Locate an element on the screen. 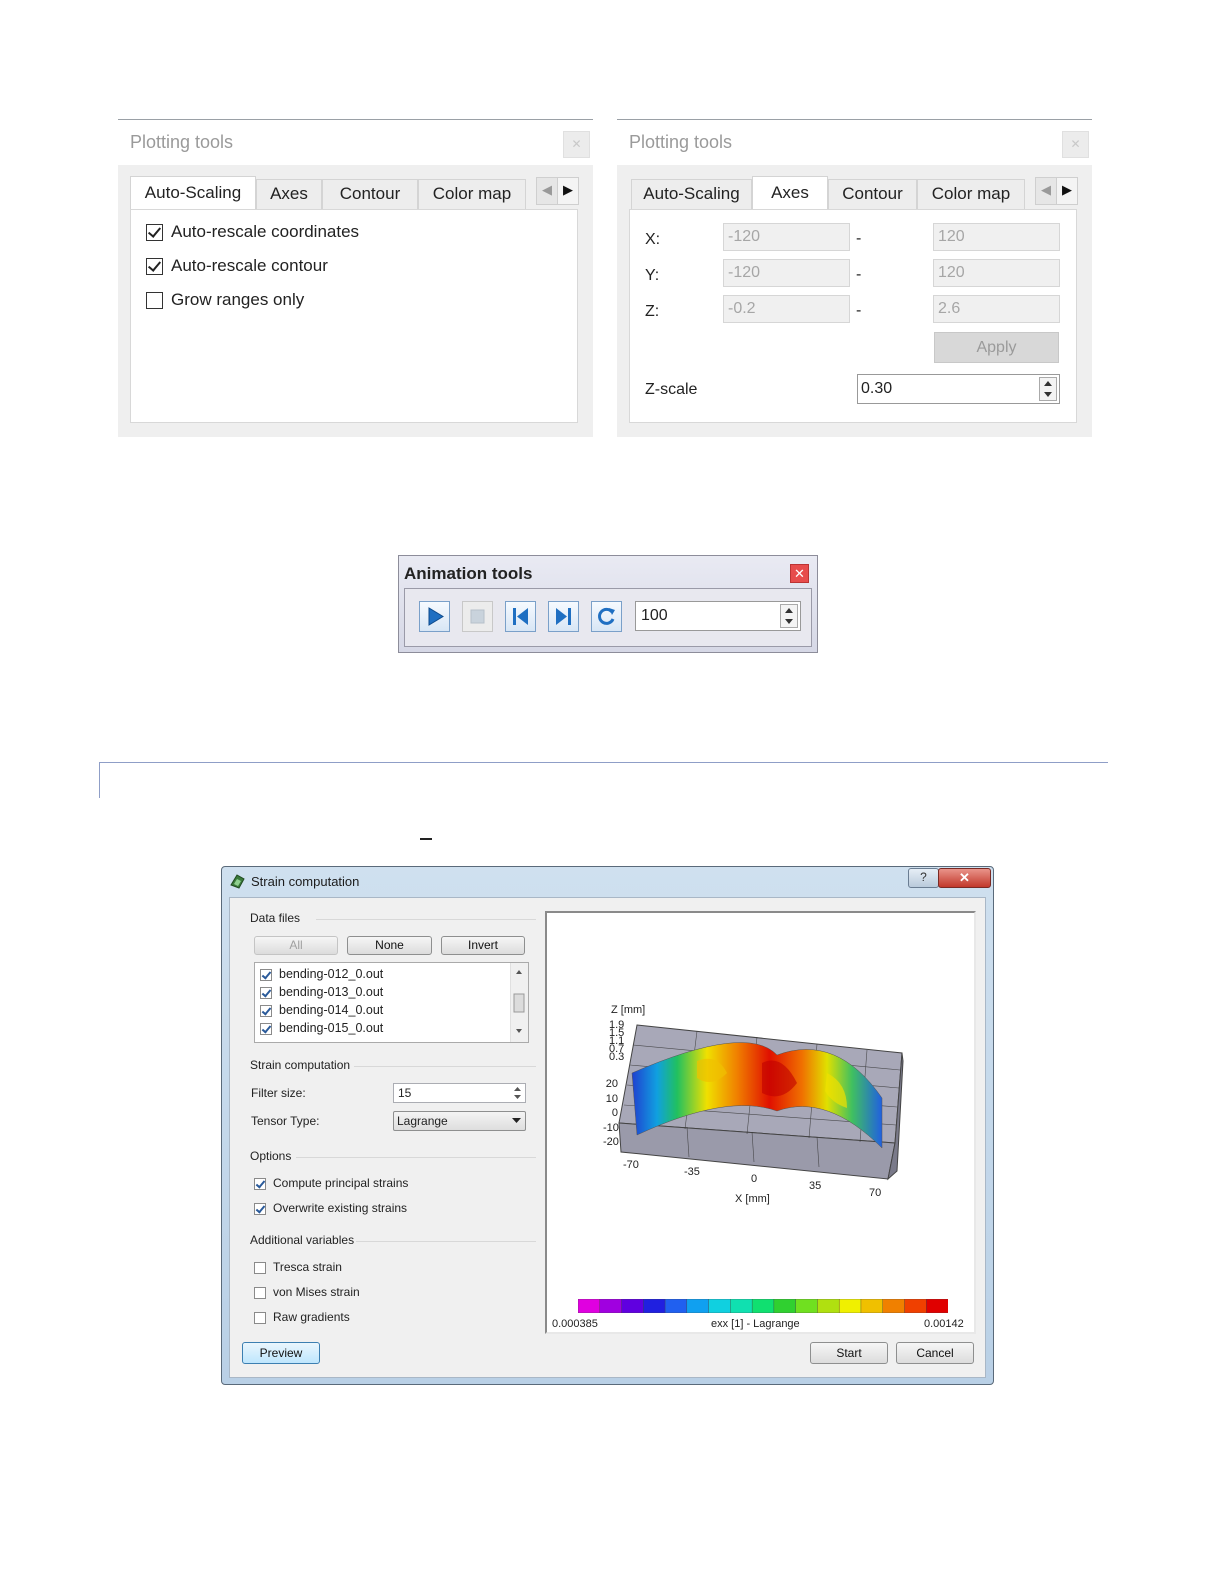 This screenshot has height=1584, width=1224. list-item: bending-015_0.out is located at coordinates (321, 1028).